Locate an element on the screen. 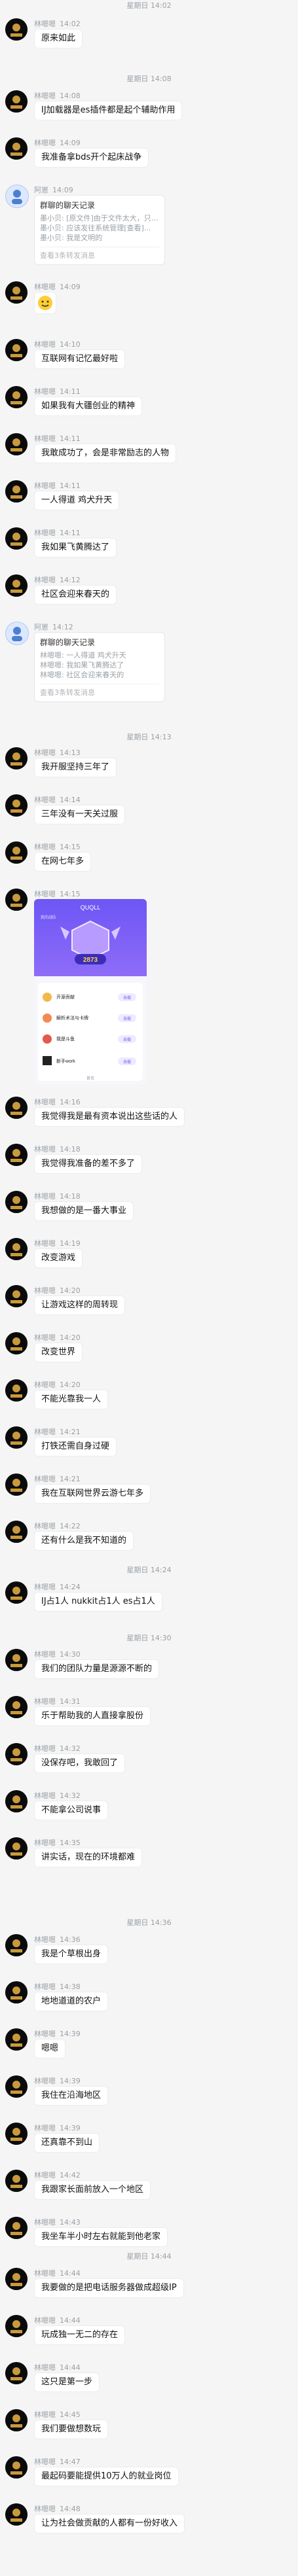 Image resolution: width=298 pixels, height=2576 pixels. message-bubble: 讲实话，现在的环境都难 is located at coordinates (88, 1857).